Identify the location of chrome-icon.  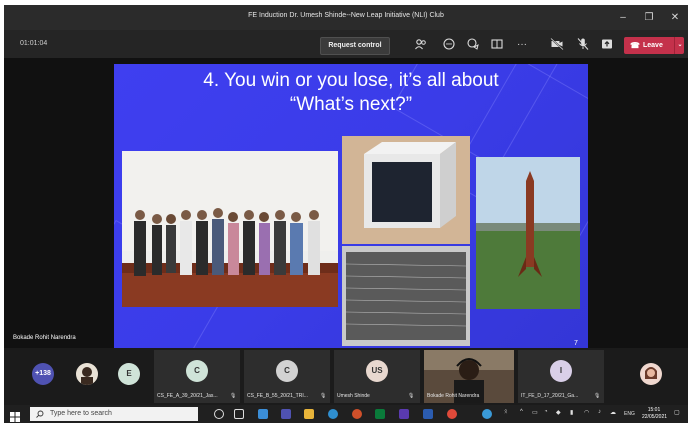
(452, 414).